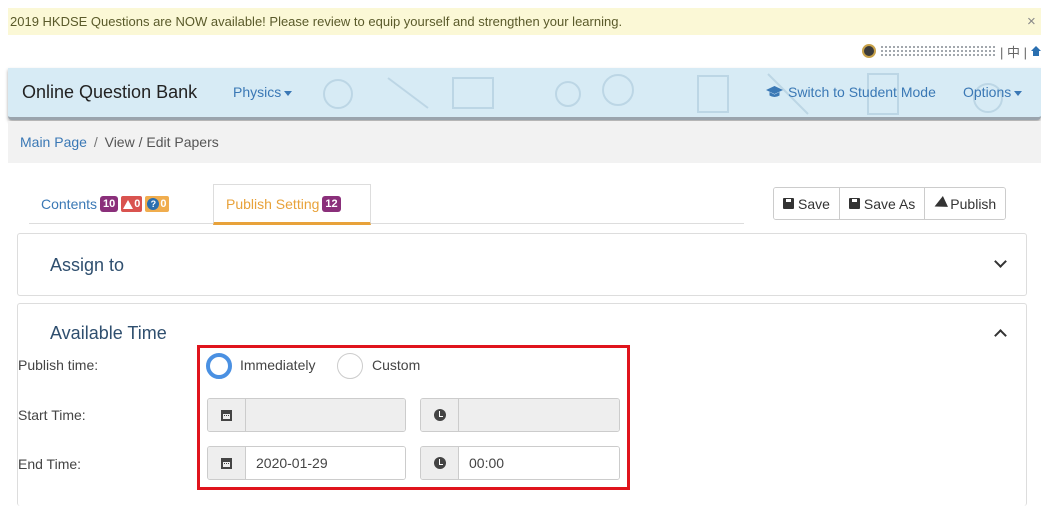 The image size is (1041, 506). What do you see at coordinates (539, 463) in the screenshot?
I see `end-time-field: 00:00` at bounding box center [539, 463].